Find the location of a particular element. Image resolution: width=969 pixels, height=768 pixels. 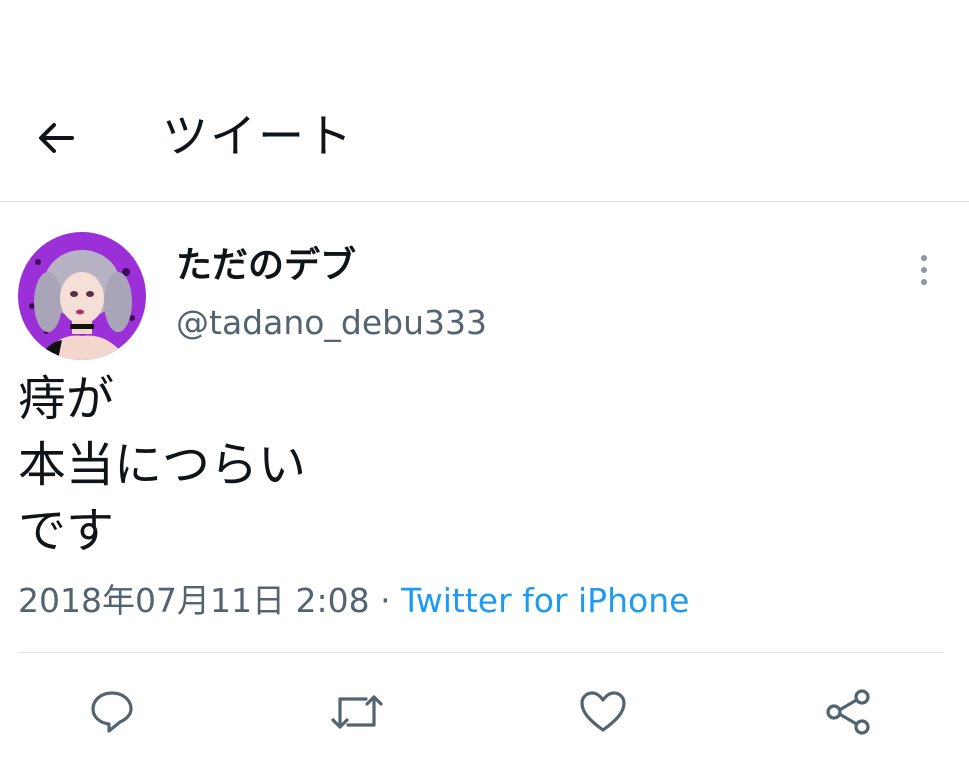

divider is located at coordinates (481, 652).